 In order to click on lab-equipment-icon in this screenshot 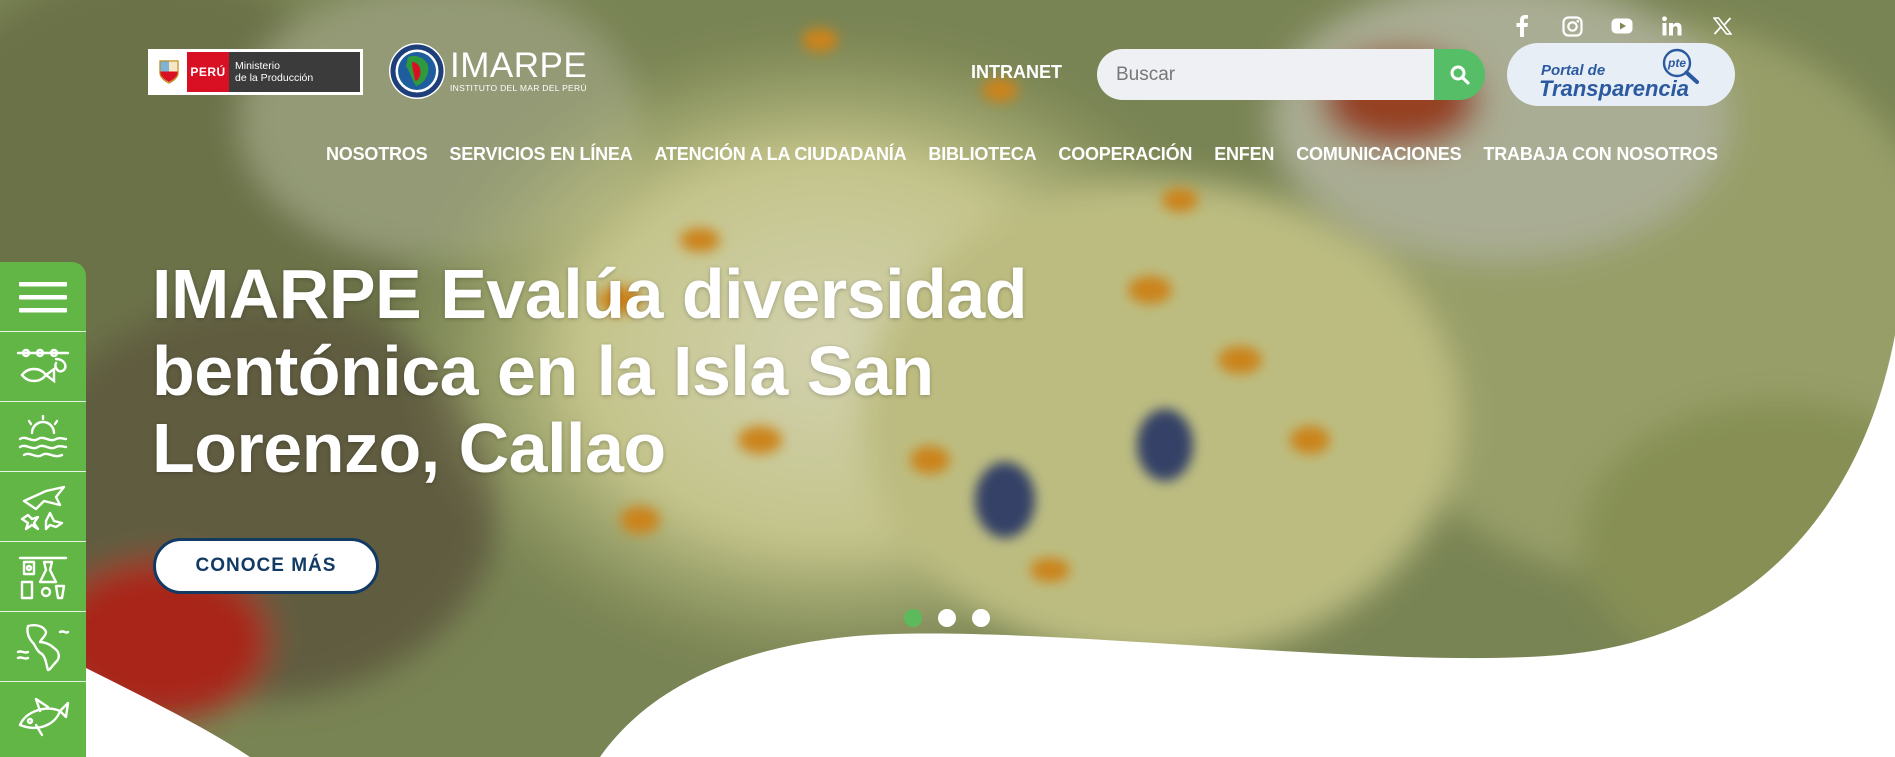, I will do `click(43, 577)`.